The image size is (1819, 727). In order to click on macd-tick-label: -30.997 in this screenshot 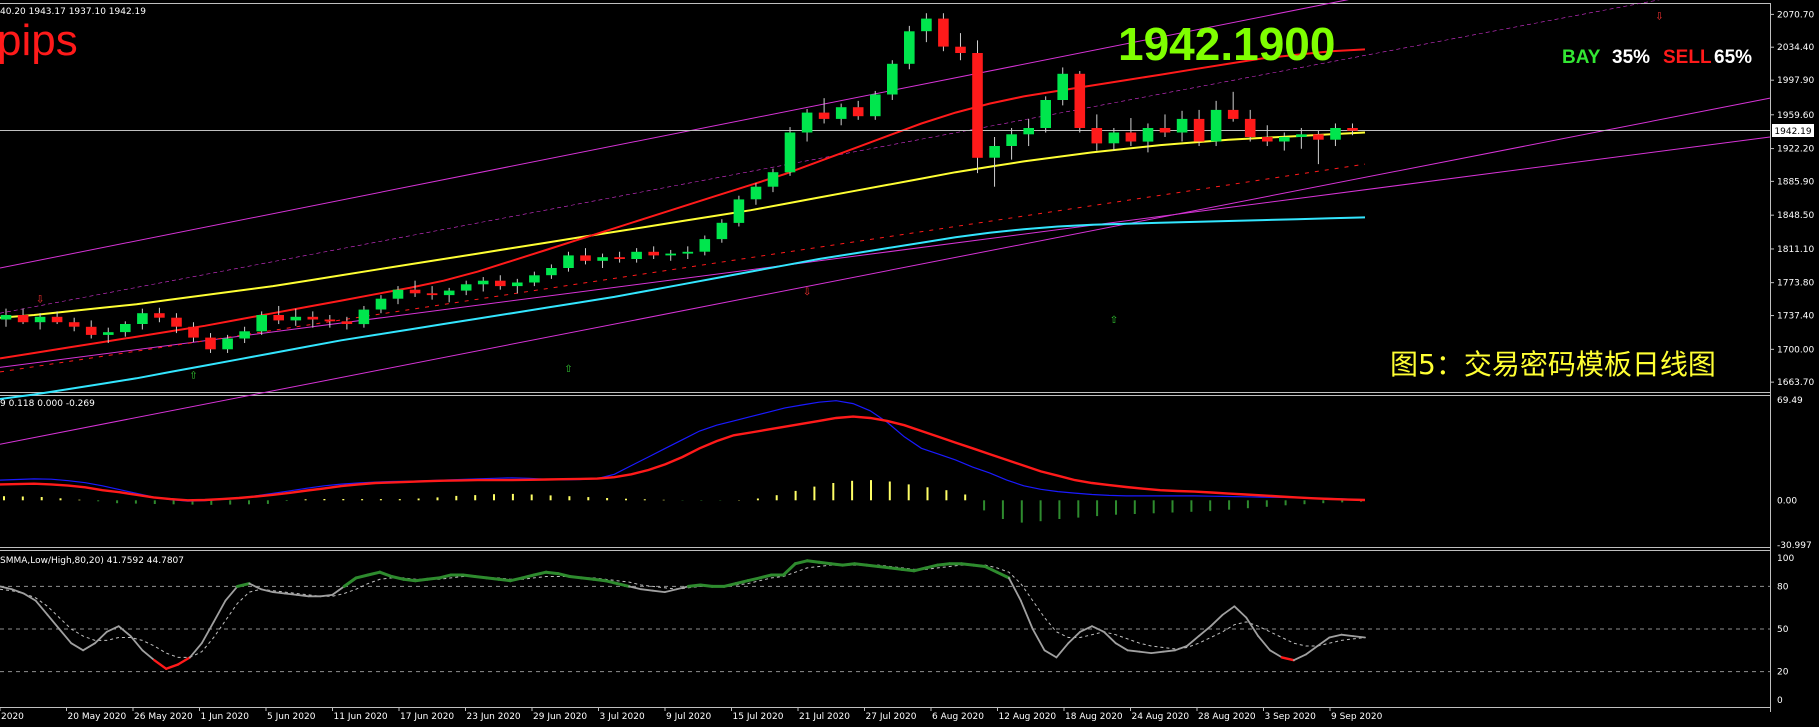, I will do `click(1794, 546)`.